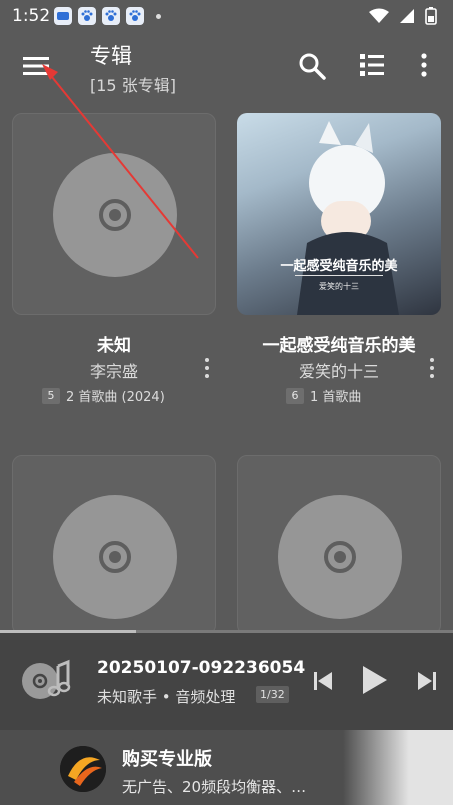 The width and height of the screenshot is (453, 805). Describe the element at coordinates (46, 679) in the screenshot. I see `album-disc-note-icon` at that location.